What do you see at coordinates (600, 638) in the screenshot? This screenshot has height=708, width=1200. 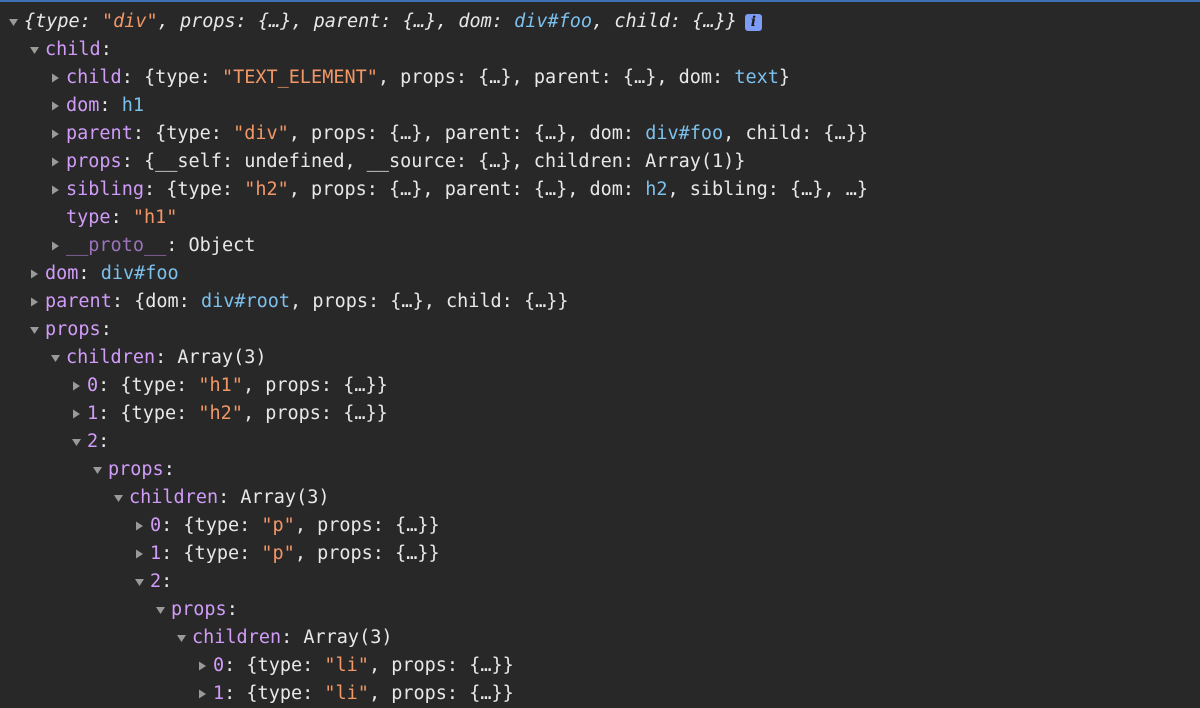 I see `tree-row-22: children: Array(3)` at bounding box center [600, 638].